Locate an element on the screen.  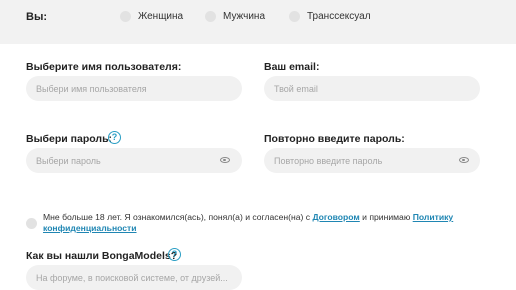
referral-label: Как вы нашли BongaModels? is located at coordinates (102, 256).